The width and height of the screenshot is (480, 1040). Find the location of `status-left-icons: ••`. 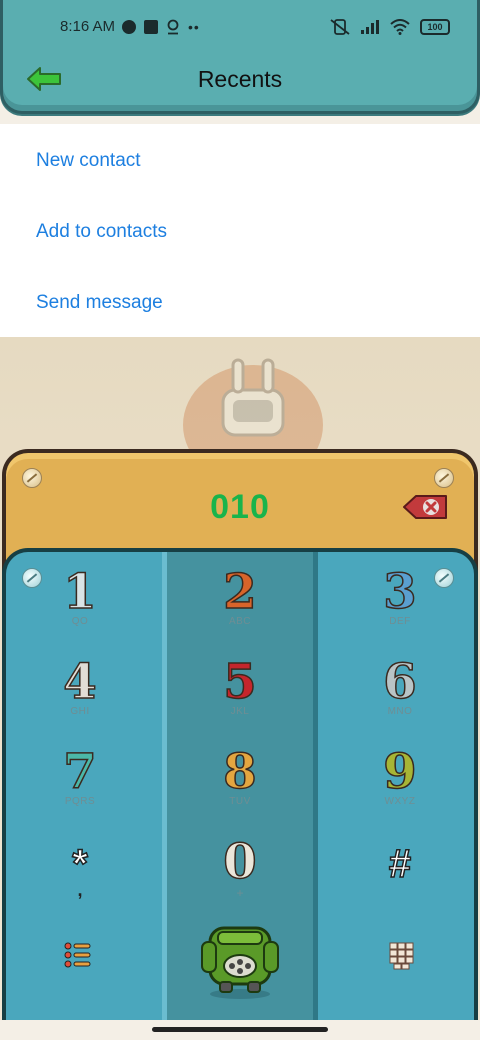

status-left-icons: •• is located at coordinates (161, 27).